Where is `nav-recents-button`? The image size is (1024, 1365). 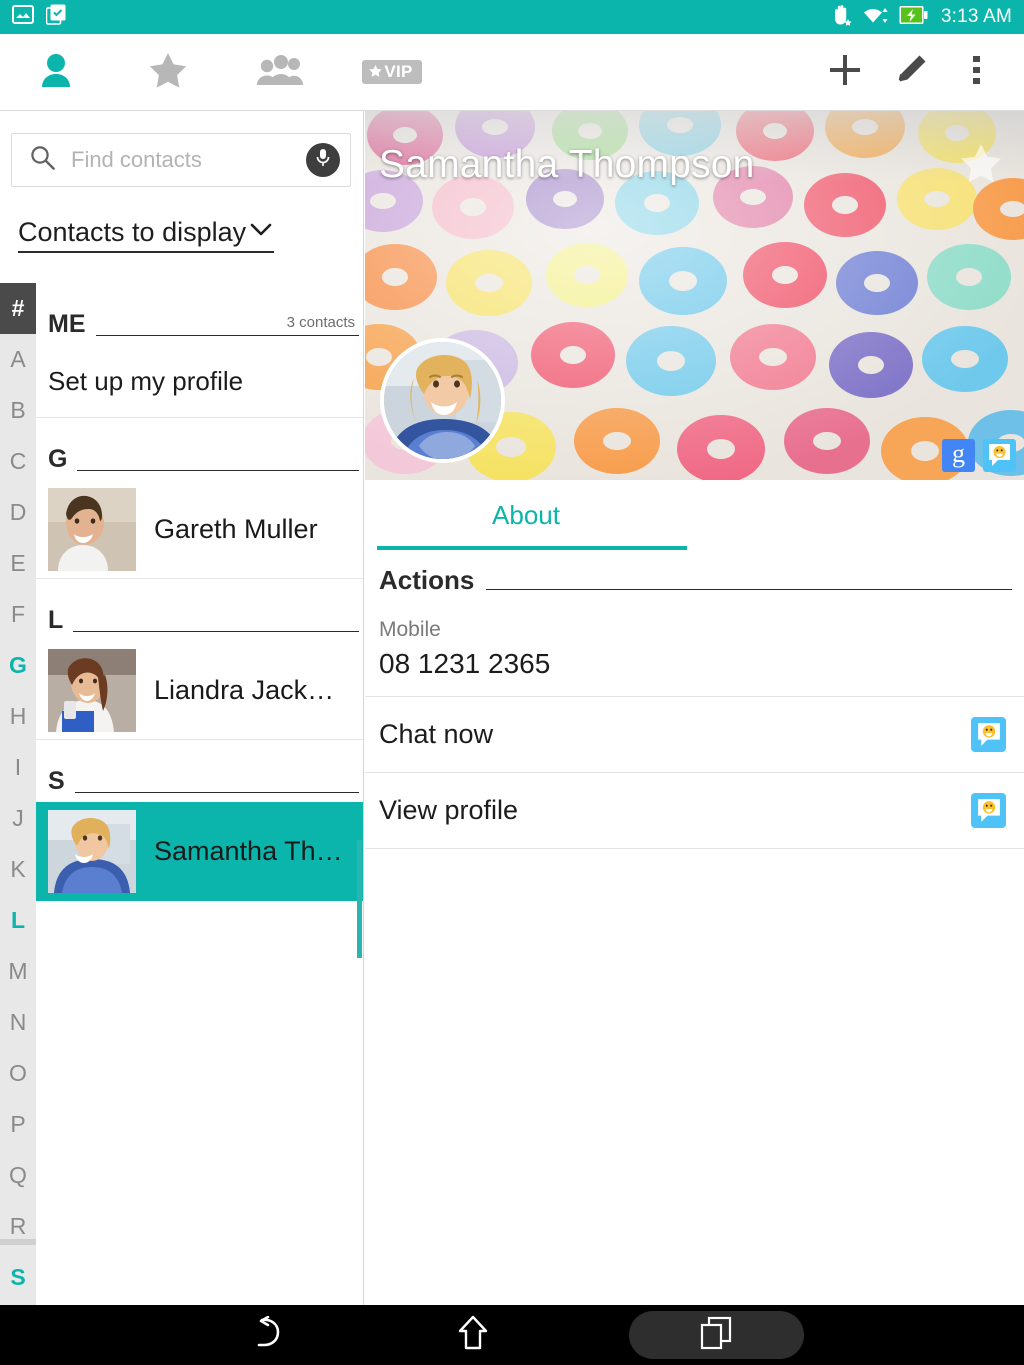 nav-recents-button is located at coordinates (716, 1335).